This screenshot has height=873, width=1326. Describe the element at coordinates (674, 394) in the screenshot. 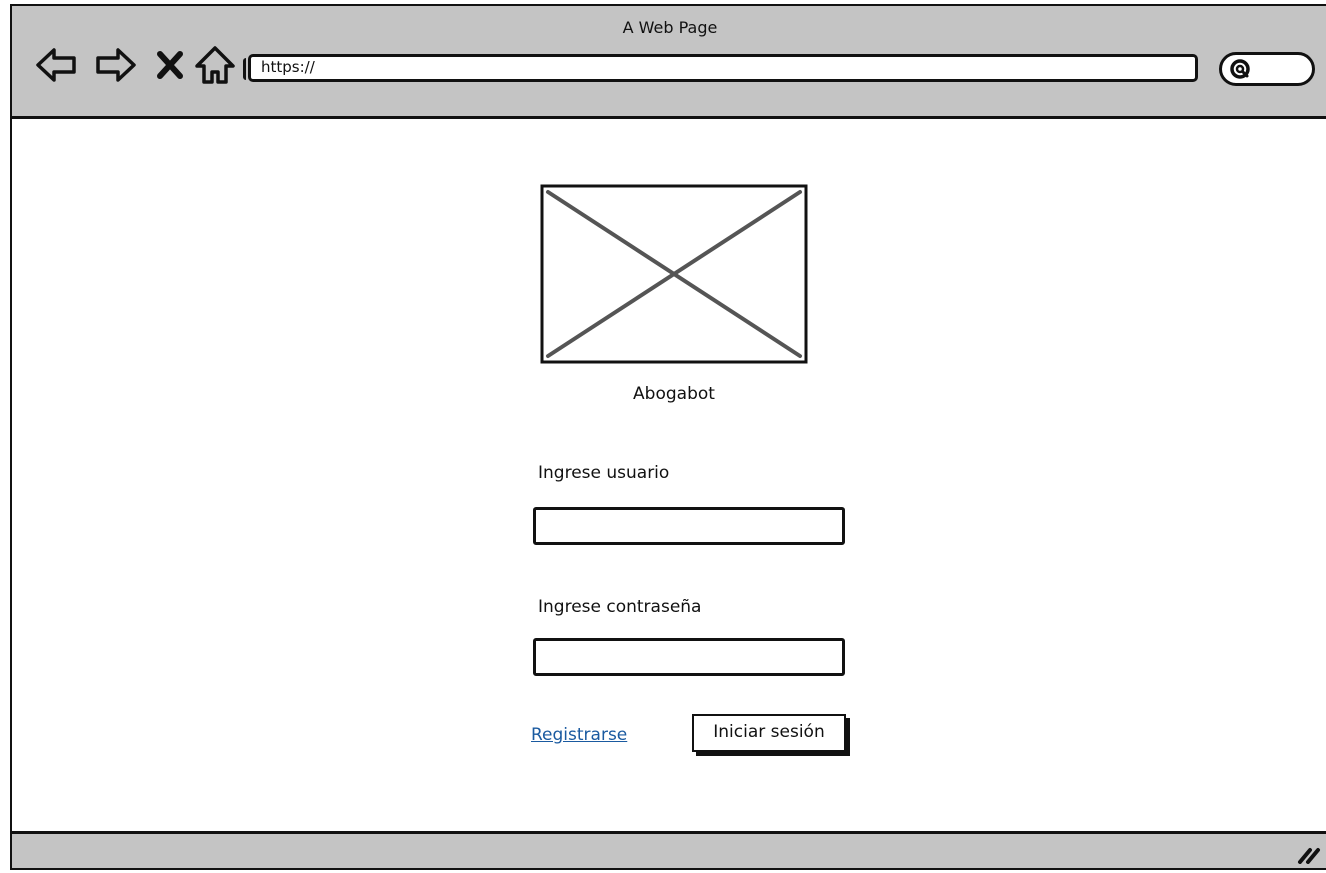

I see `brand-name: Abogabot` at that location.